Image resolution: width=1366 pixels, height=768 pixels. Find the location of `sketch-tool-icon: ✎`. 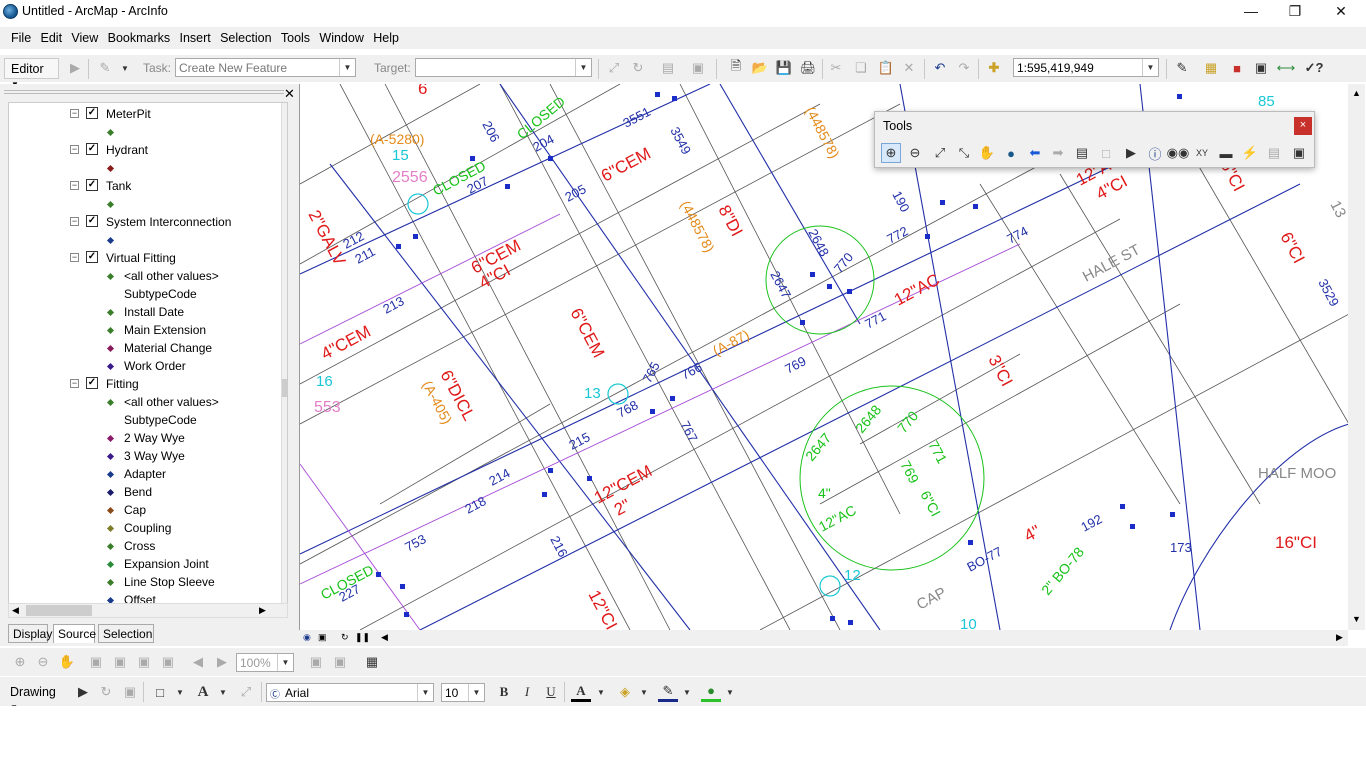

sketch-tool-icon: ✎ is located at coordinates (105, 68).